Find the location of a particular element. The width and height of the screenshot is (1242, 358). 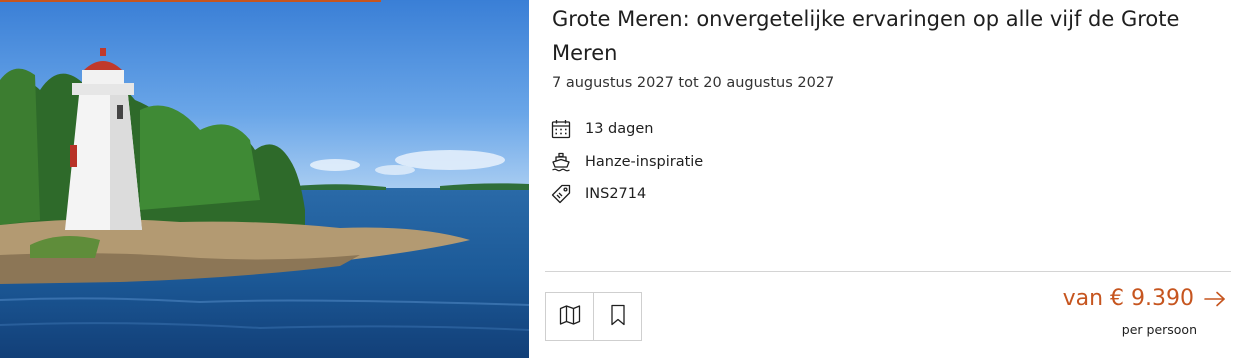

bookmark-button is located at coordinates (617, 316).